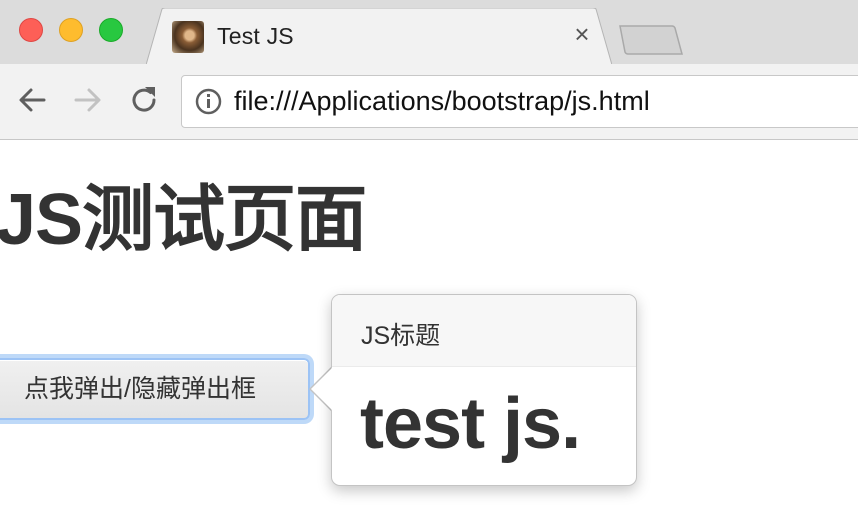  Describe the element at coordinates (31, 30) in the screenshot. I see `close-window-button` at that location.